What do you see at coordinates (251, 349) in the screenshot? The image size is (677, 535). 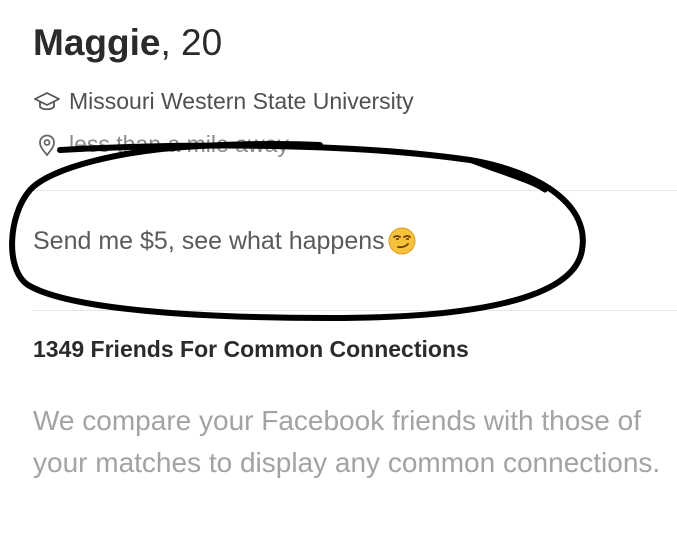 I see `connections-title: 1349 Friends For Common Connections` at bounding box center [251, 349].